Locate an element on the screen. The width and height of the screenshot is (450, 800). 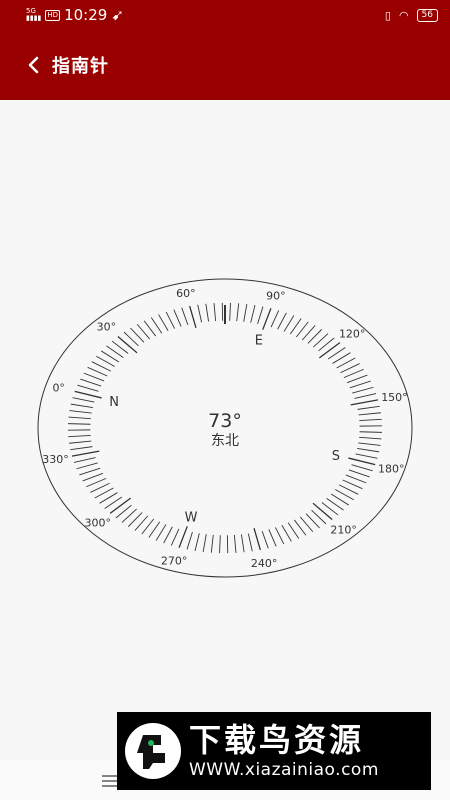
degree-label: 120° is located at coordinates (352, 333).